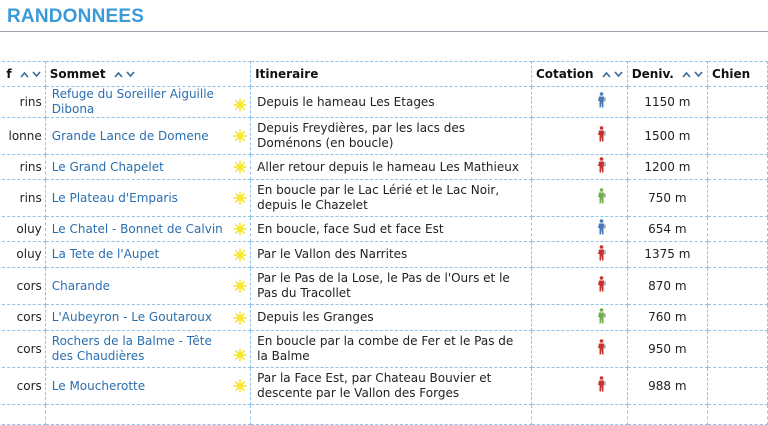  Describe the element at coordinates (76, 16) in the screenshot. I see `page-title: RANDONNEES` at that location.